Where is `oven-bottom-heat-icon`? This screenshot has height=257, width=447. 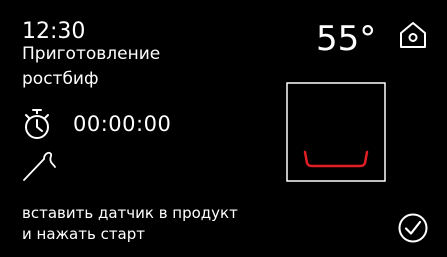
oven-bottom-heat-icon is located at coordinates (336, 132).